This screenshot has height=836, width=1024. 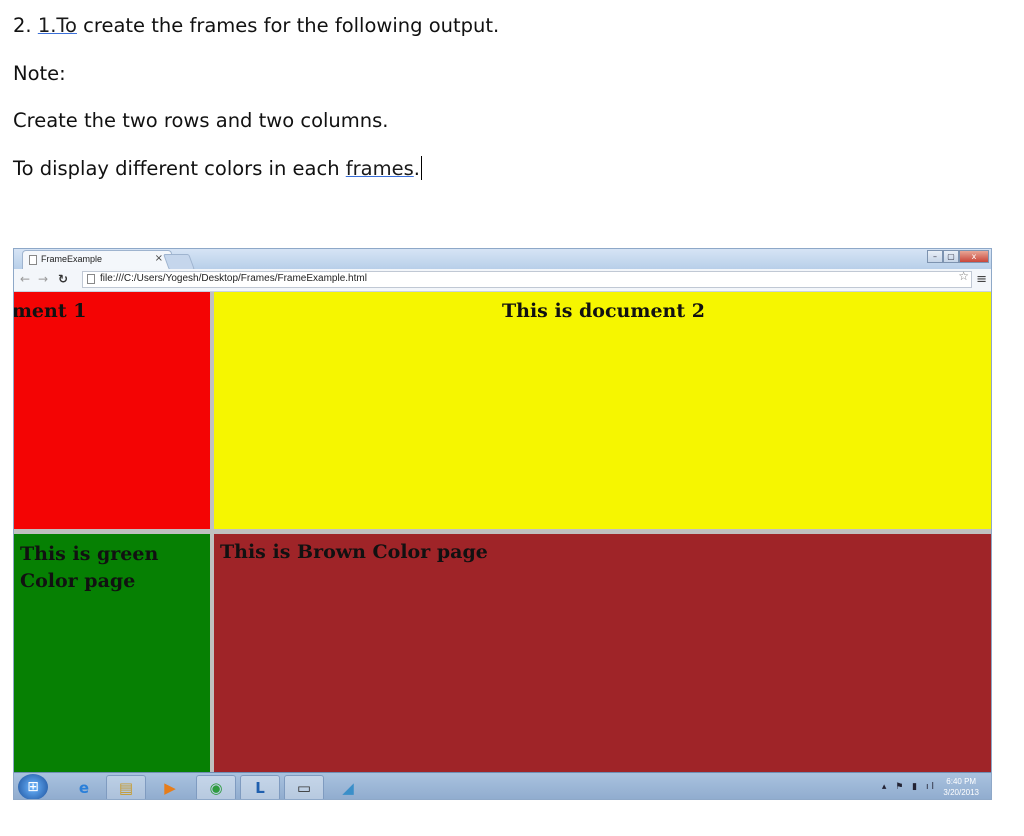 What do you see at coordinates (260, 787) in the screenshot?
I see `lync-icon: L` at bounding box center [260, 787].